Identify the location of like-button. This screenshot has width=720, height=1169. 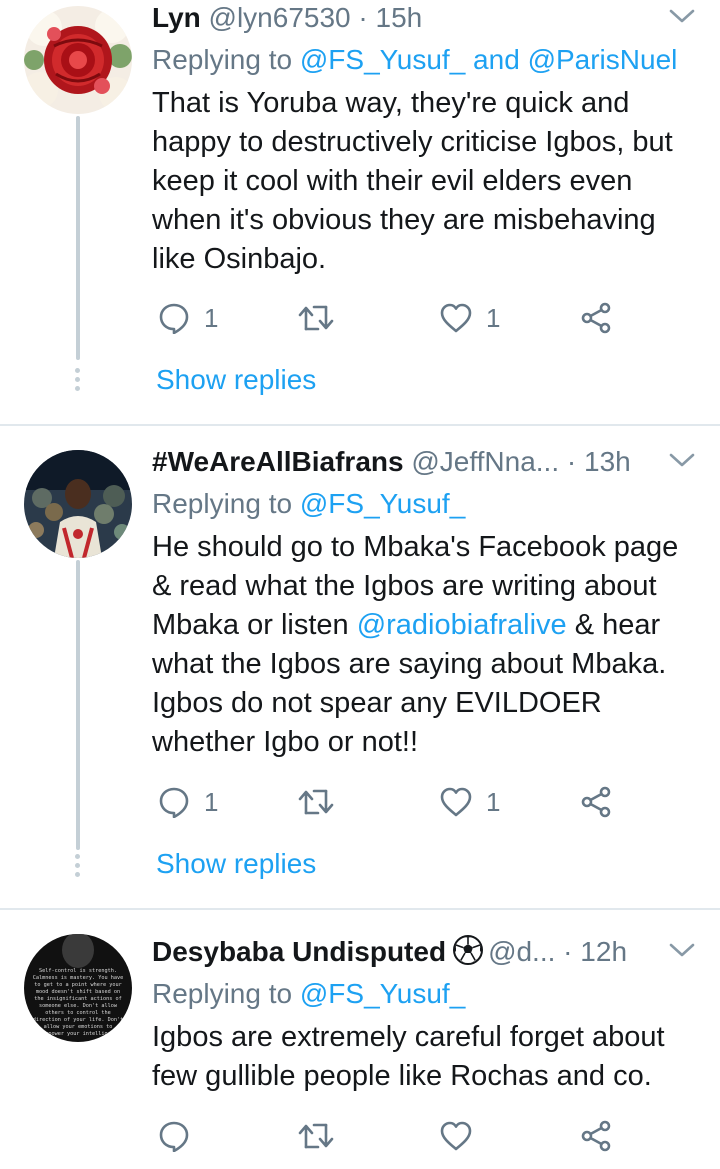
(456, 1136).